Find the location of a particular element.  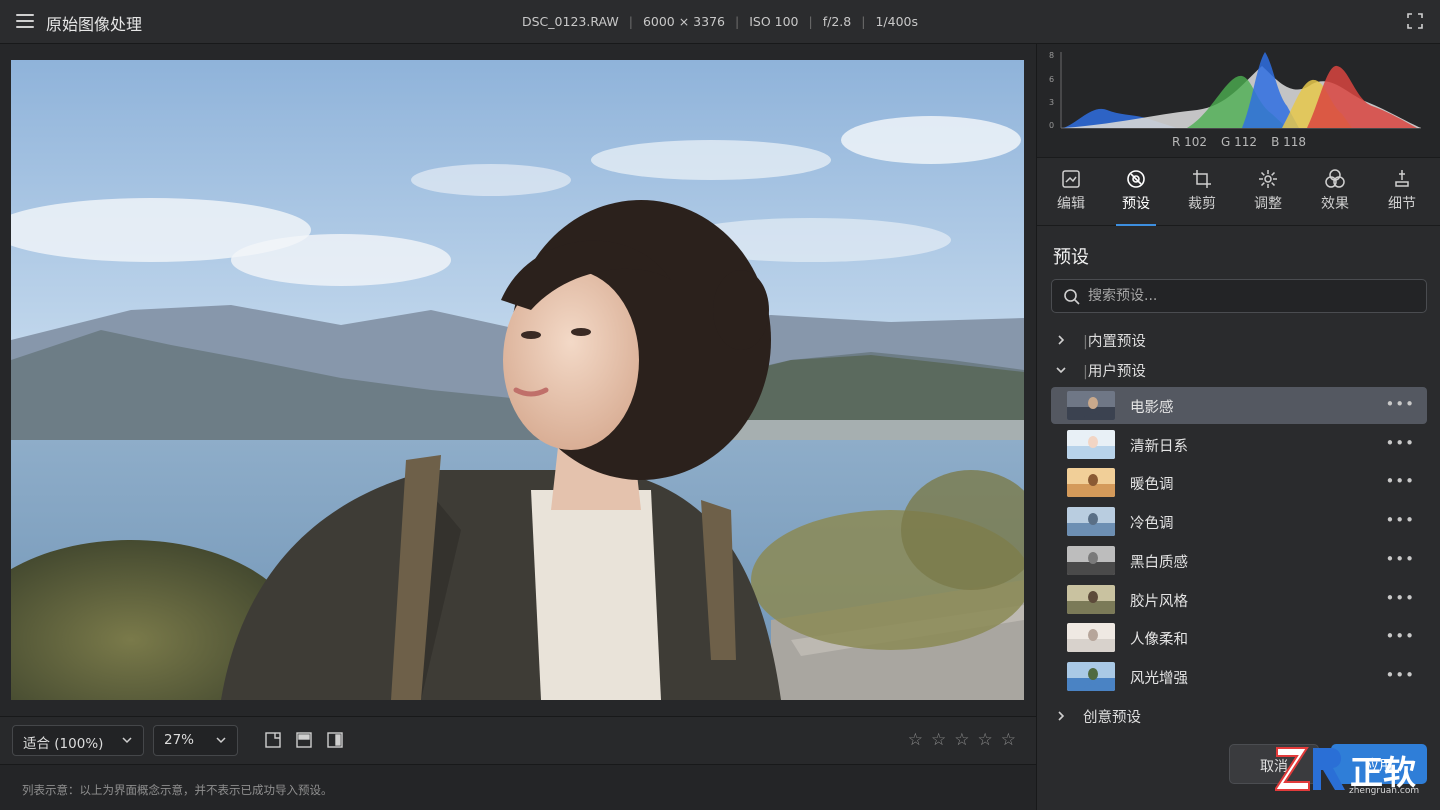

search-input is located at coordinates (1248, 296).